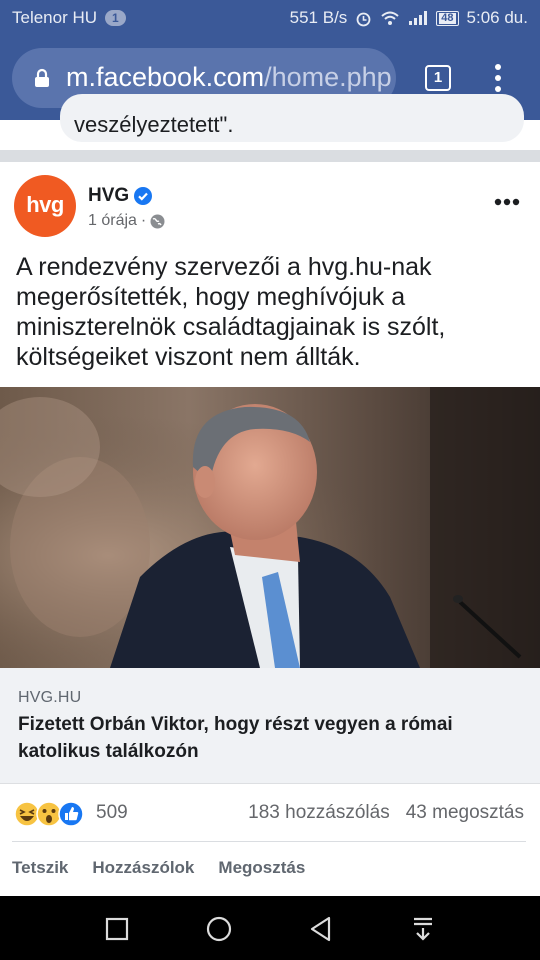 The height and width of the screenshot is (960, 540). I want to click on post-header: hvg HVG 1 órája ·, so click(270, 207).